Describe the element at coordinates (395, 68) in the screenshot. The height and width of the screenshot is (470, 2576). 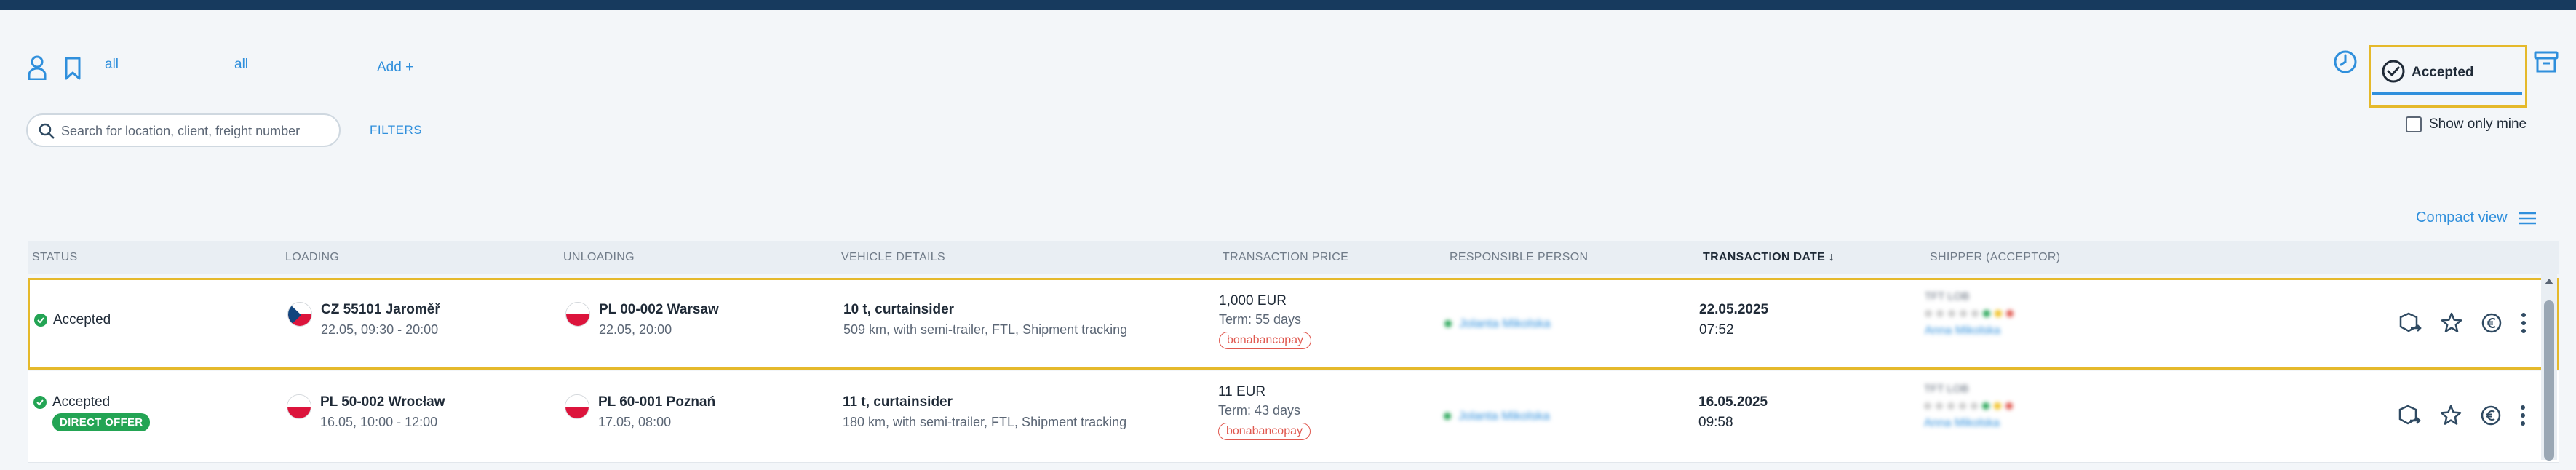
I see `add-filter-link: Add +` at that location.